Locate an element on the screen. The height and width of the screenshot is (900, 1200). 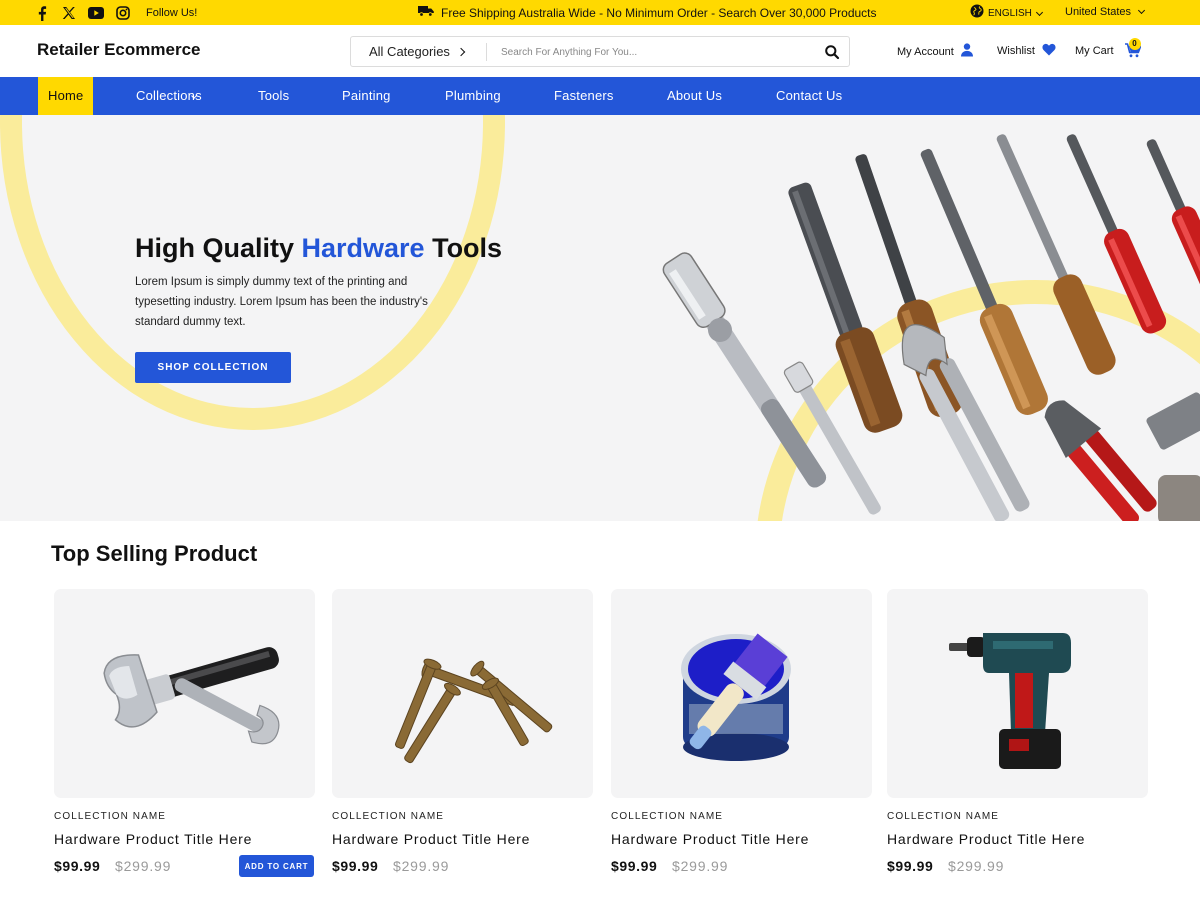
hero-title: High Quality Hardware Tools is located at coordinates (318, 248).